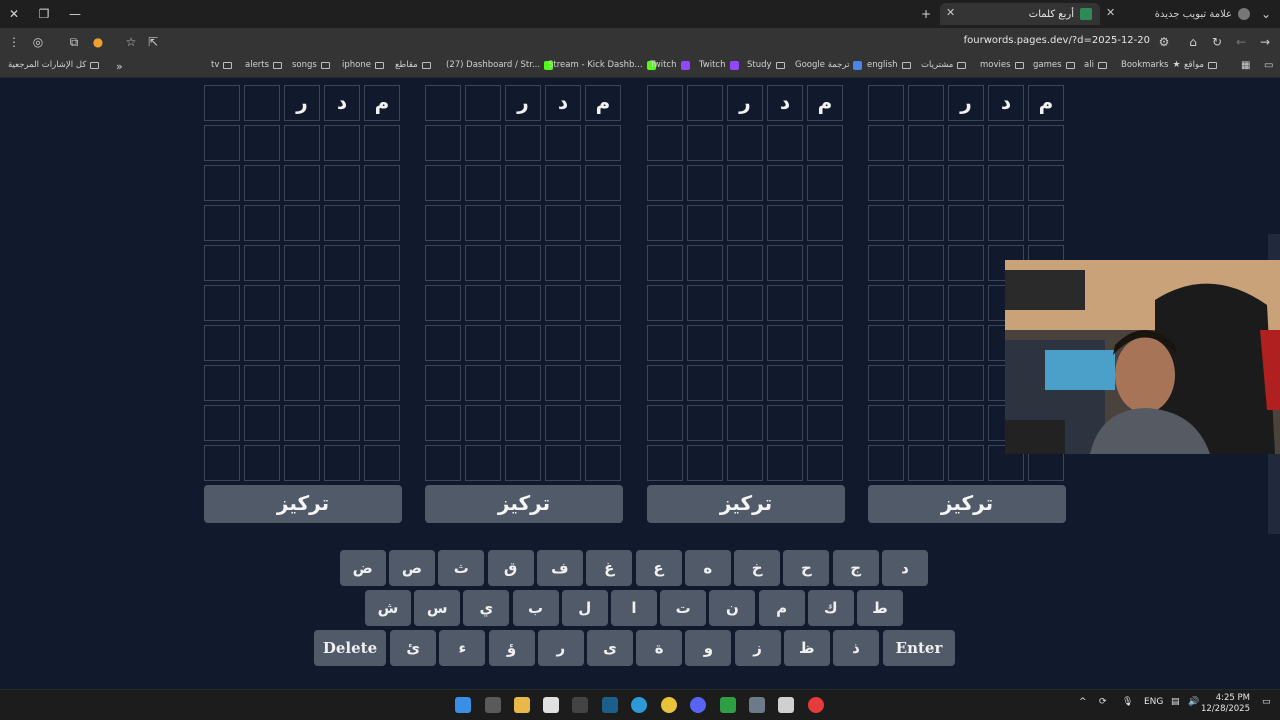 The width and height of the screenshot is (1280, 720). What do you see at coordinates (1153, 702) in the screenshot?
I see `language-indicator: ENG` at bounding box center [1153, 702].